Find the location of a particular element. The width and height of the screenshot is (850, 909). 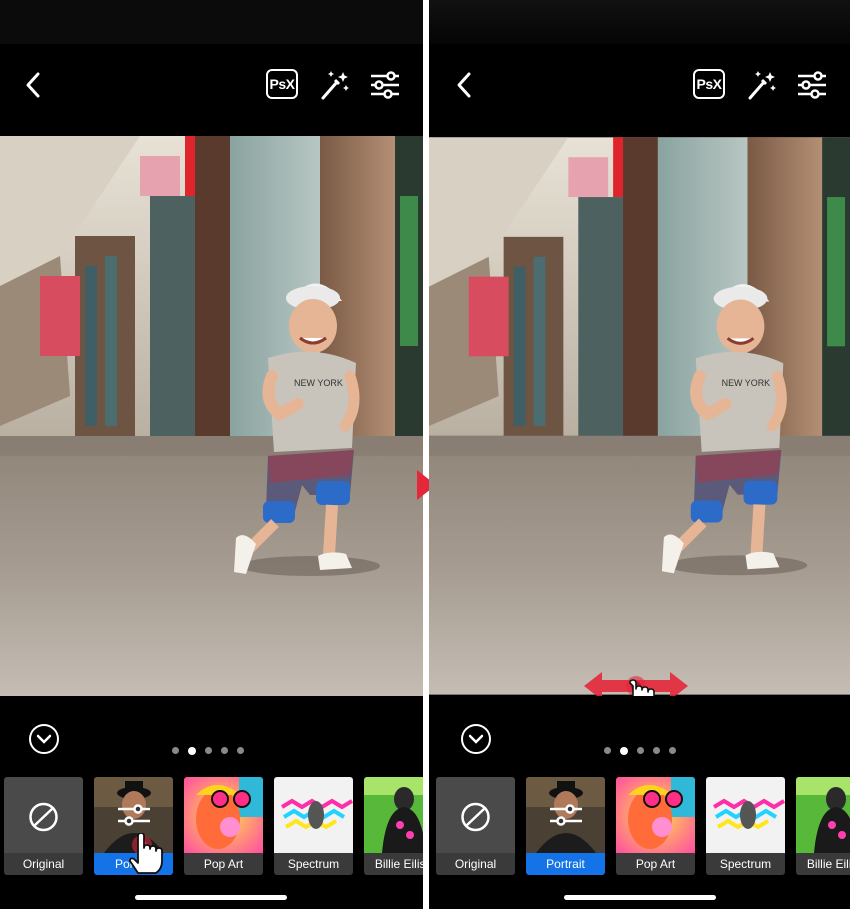

swipe-gesture-icon is located at coordinates (636, 684).